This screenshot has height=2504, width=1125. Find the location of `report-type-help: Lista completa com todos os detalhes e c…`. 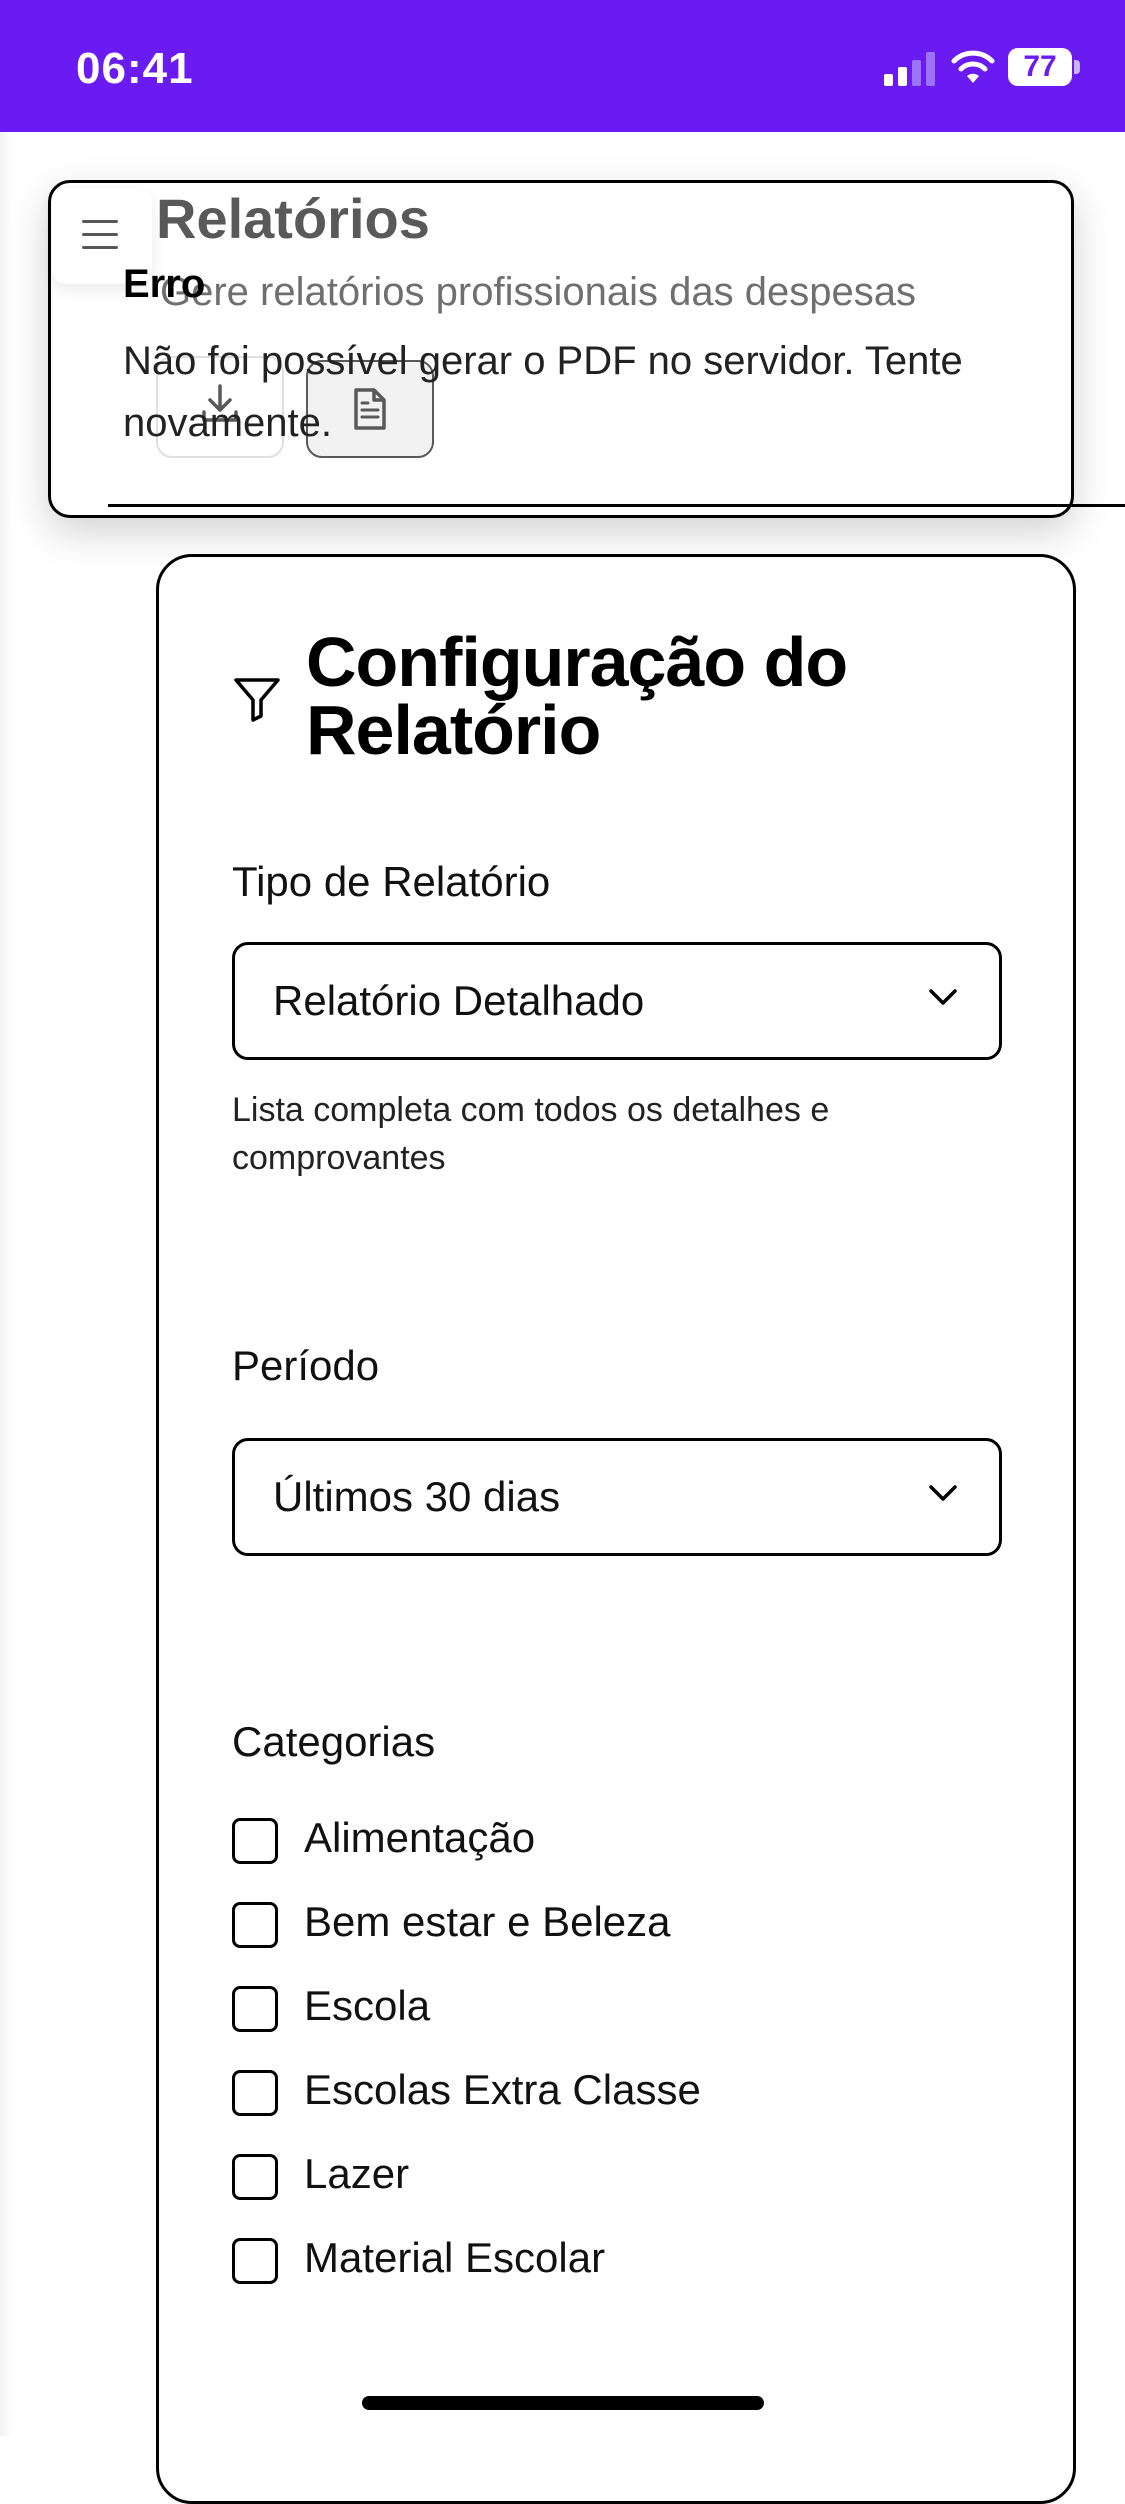

report-type-help: Lista completa com todos os detalhes e c… is located at coordinates (531, 1134).